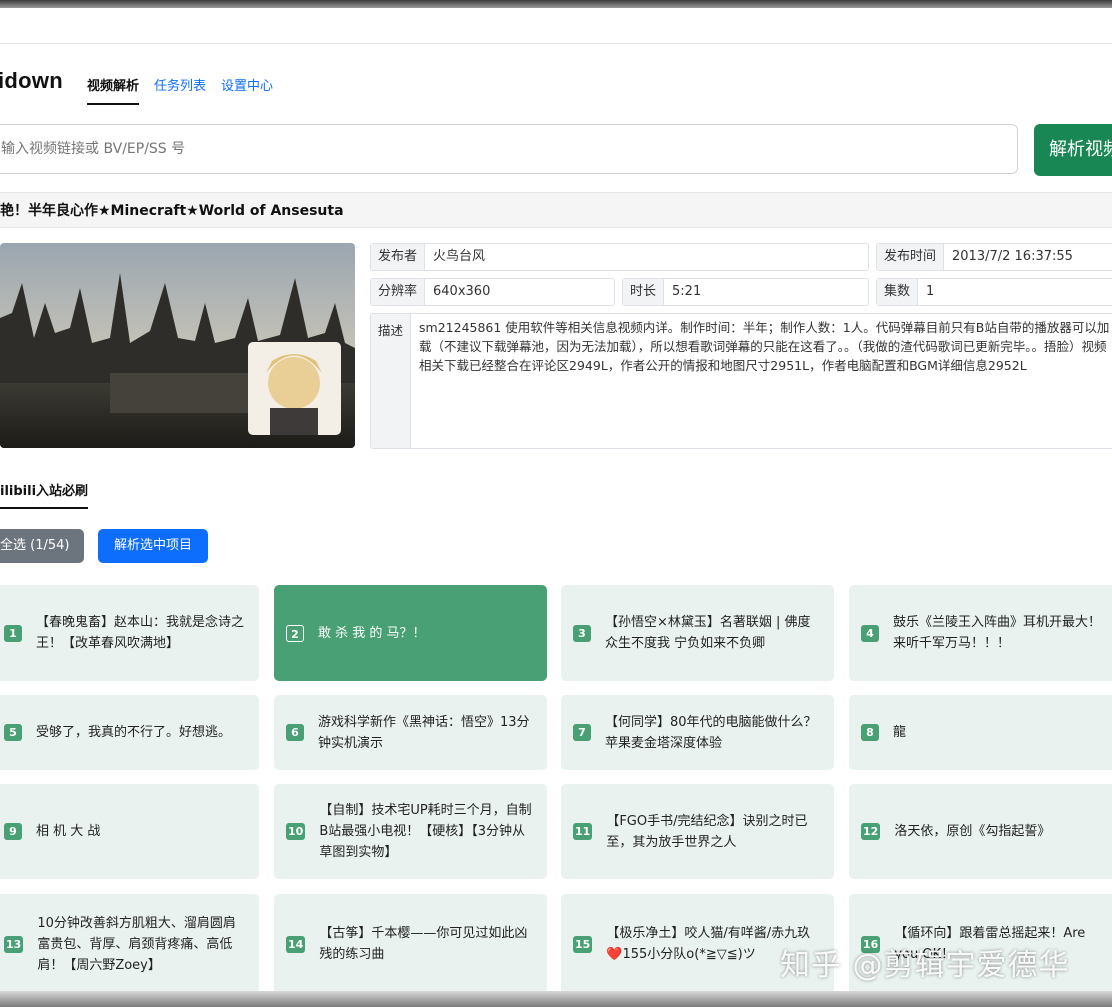 The height and width of the screenshot is (1007, 1112). I want to click on episode-number-badge: 12, so click(871, 831).